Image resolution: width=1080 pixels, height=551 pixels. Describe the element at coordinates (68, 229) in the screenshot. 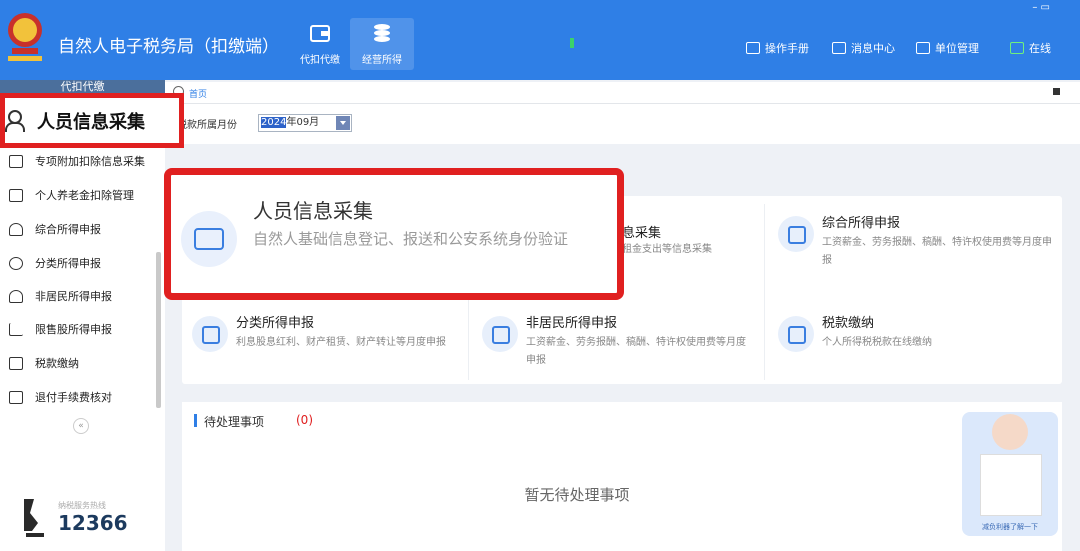

I see `sidebar-item-label: 综合所得申报` at that location.